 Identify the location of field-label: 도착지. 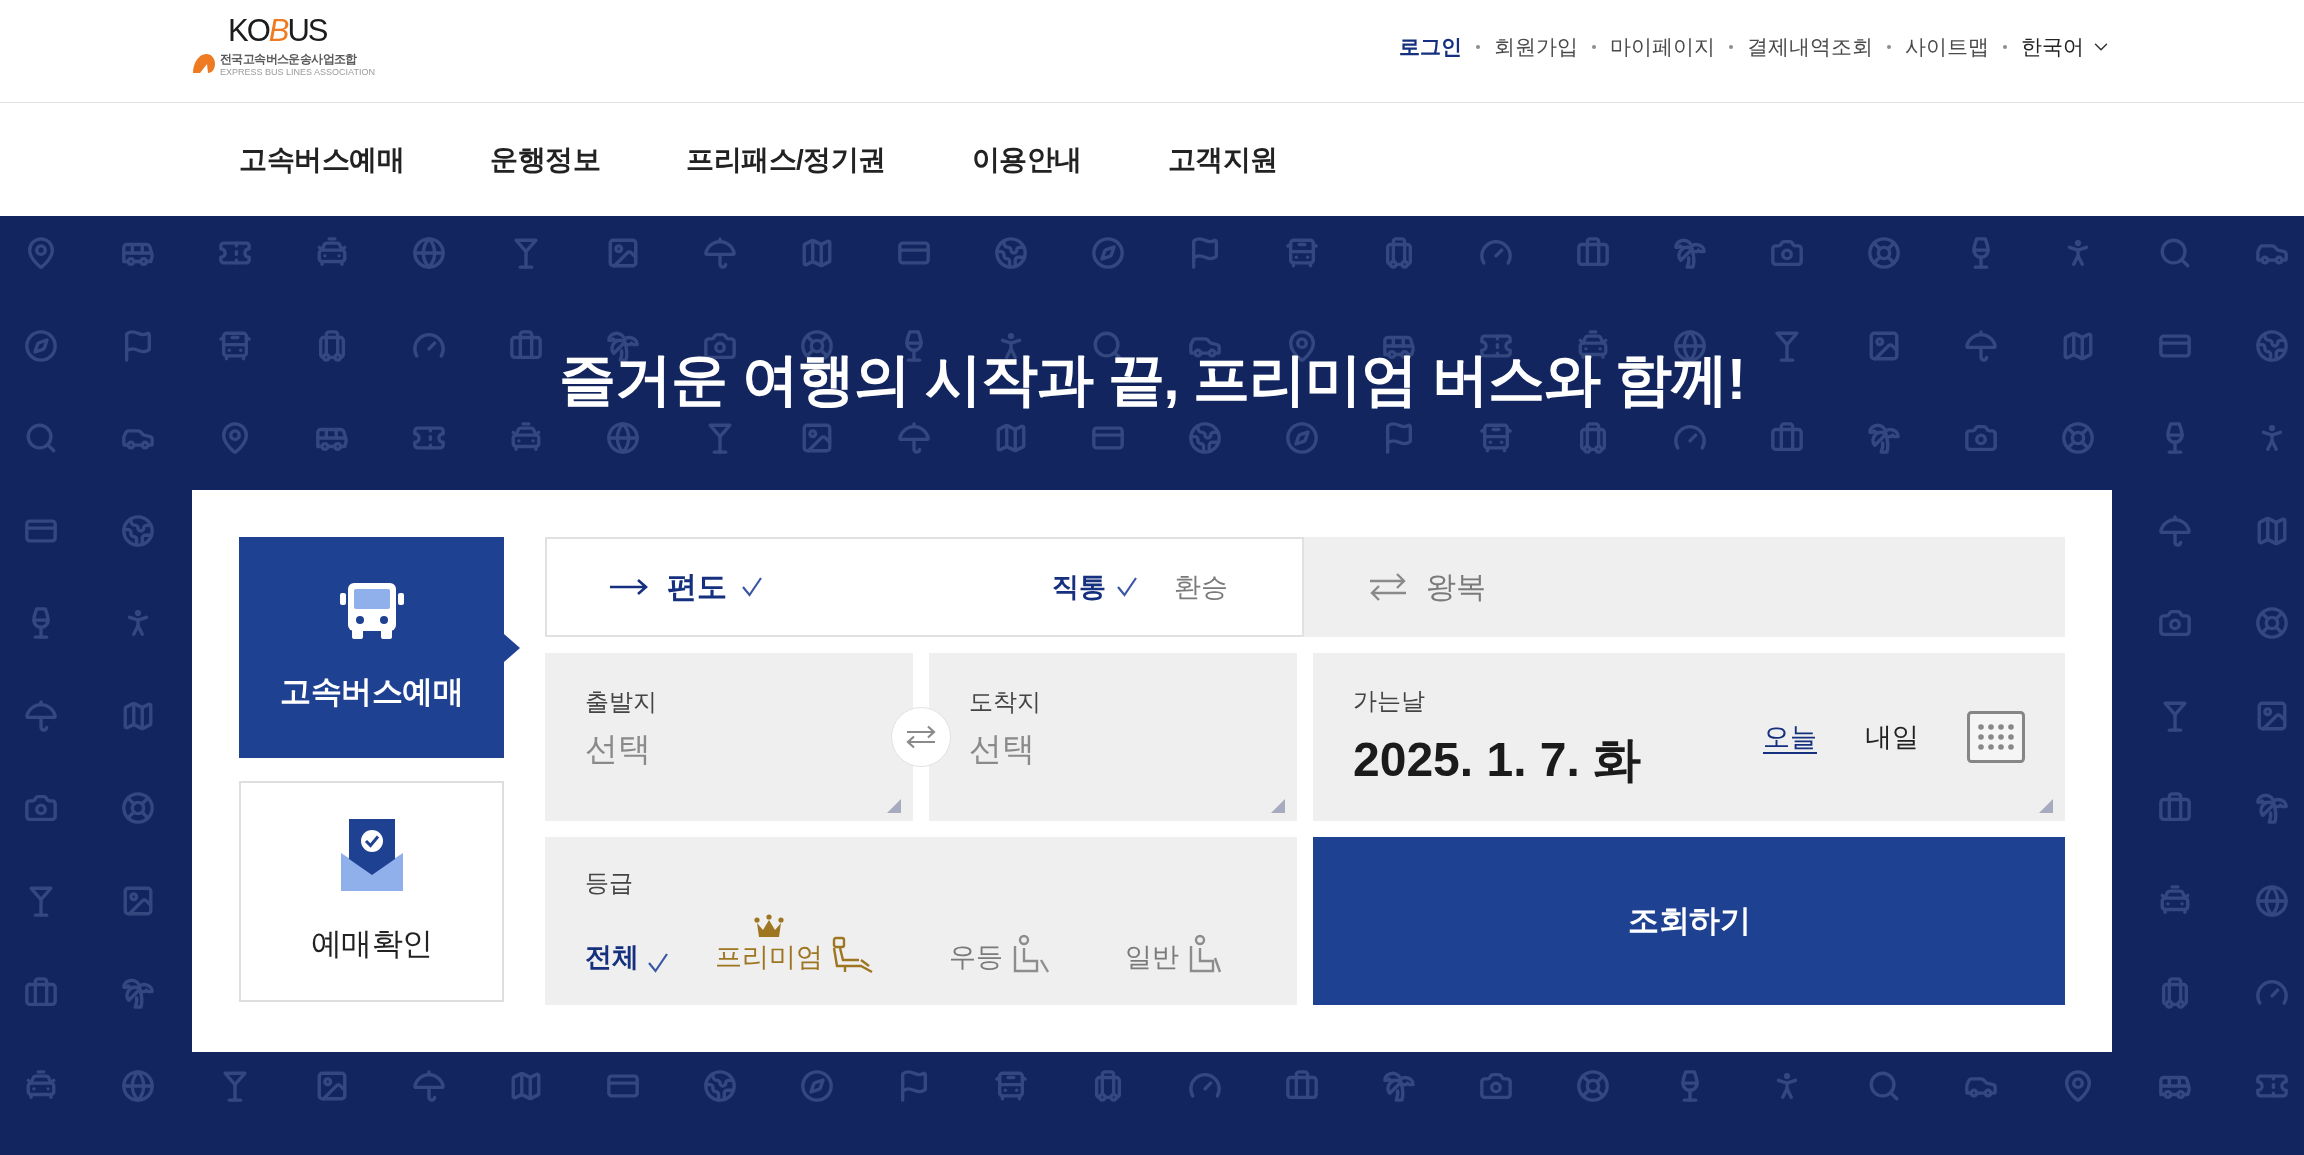
(1005, 702).